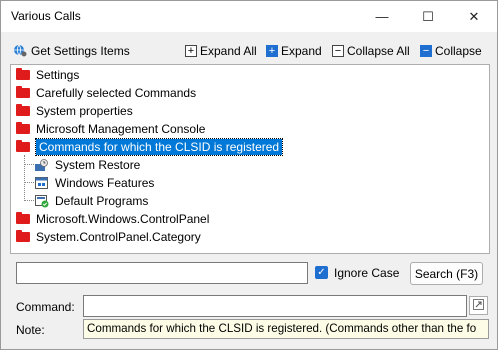 This screenshot has width=498, height=350. I want to click on tree-item: Windows Features, so click(94, 183).